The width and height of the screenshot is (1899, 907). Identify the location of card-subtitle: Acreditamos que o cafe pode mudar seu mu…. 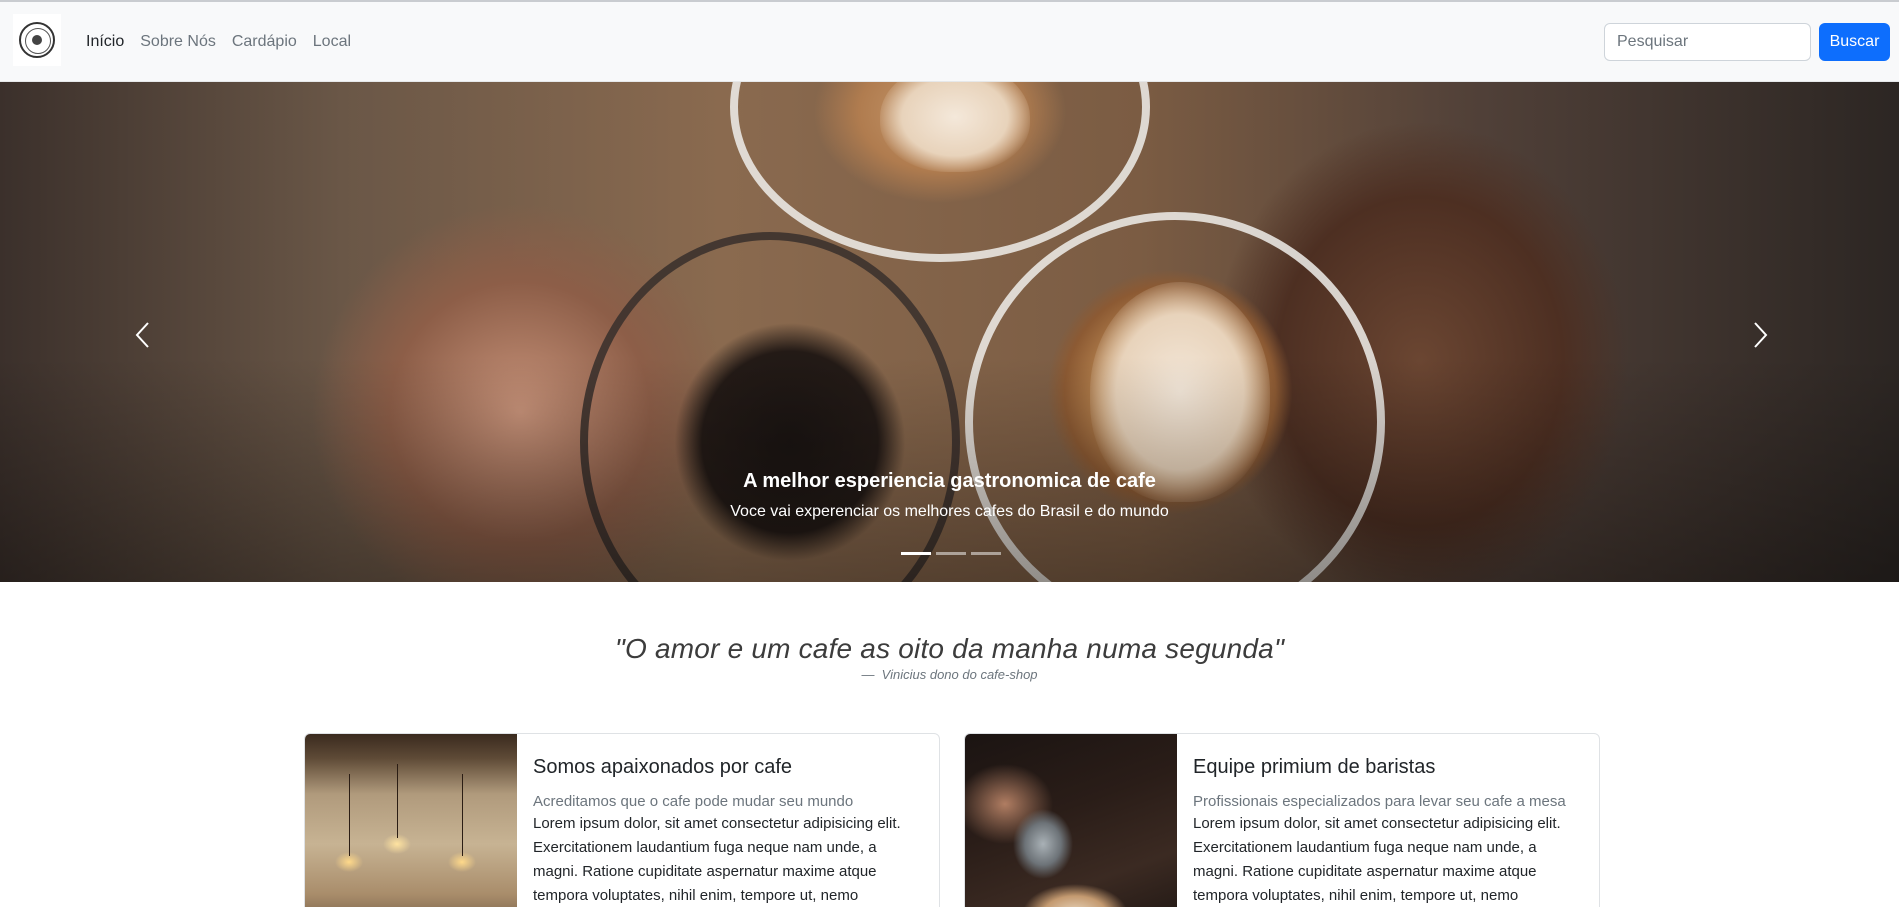
(693, 801).